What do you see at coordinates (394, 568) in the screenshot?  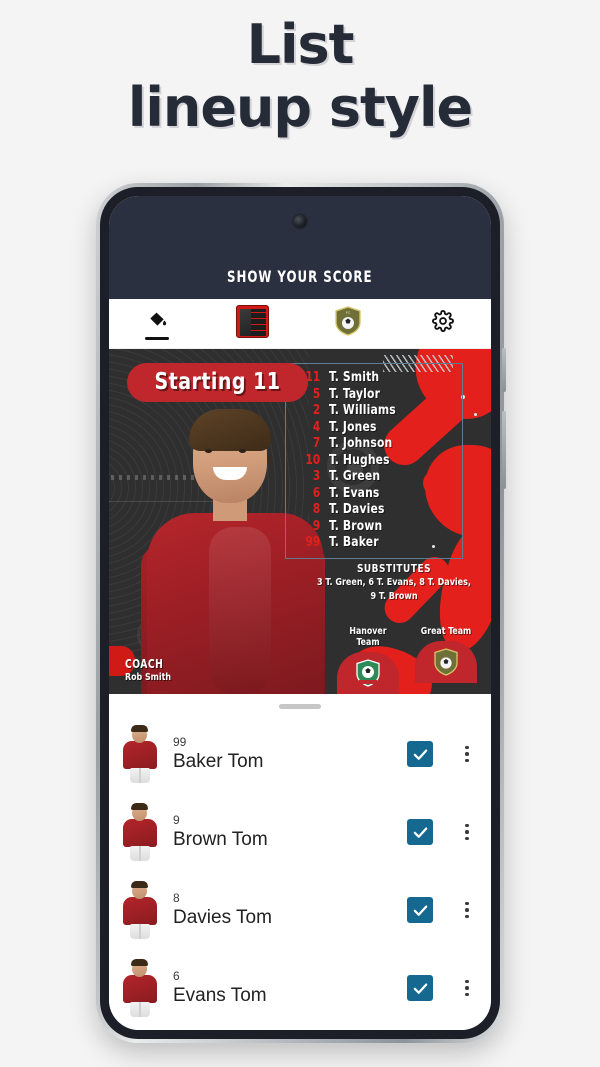 I see `substitutes-title: SUBSTITUTES` at bounding box center [394, 568].